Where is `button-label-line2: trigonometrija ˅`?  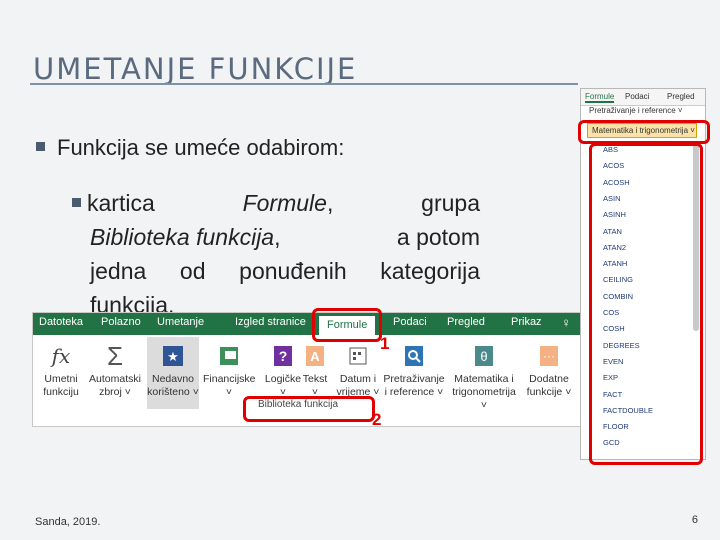
button-label-line2: trigonometrija ˅ is located at coordinates (484, 398).